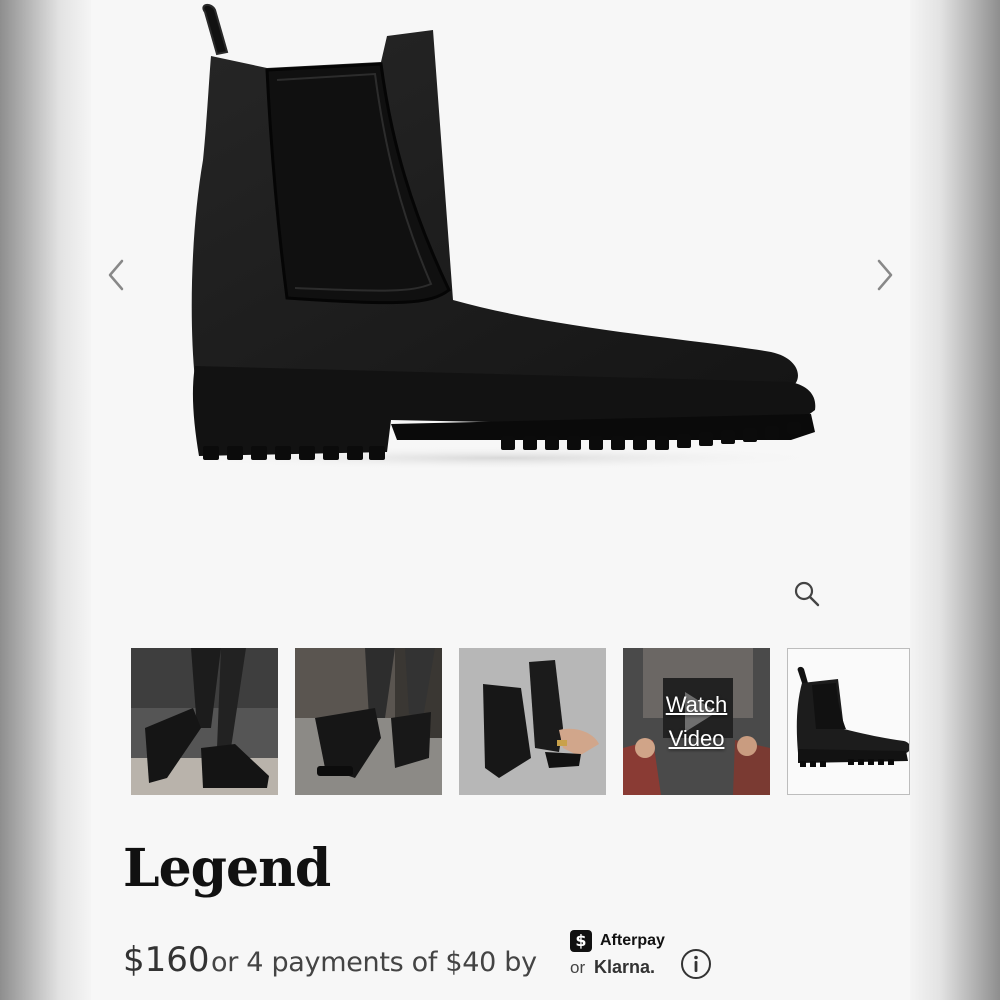  I want to click on chevron-left-icon, so click(116, 275).